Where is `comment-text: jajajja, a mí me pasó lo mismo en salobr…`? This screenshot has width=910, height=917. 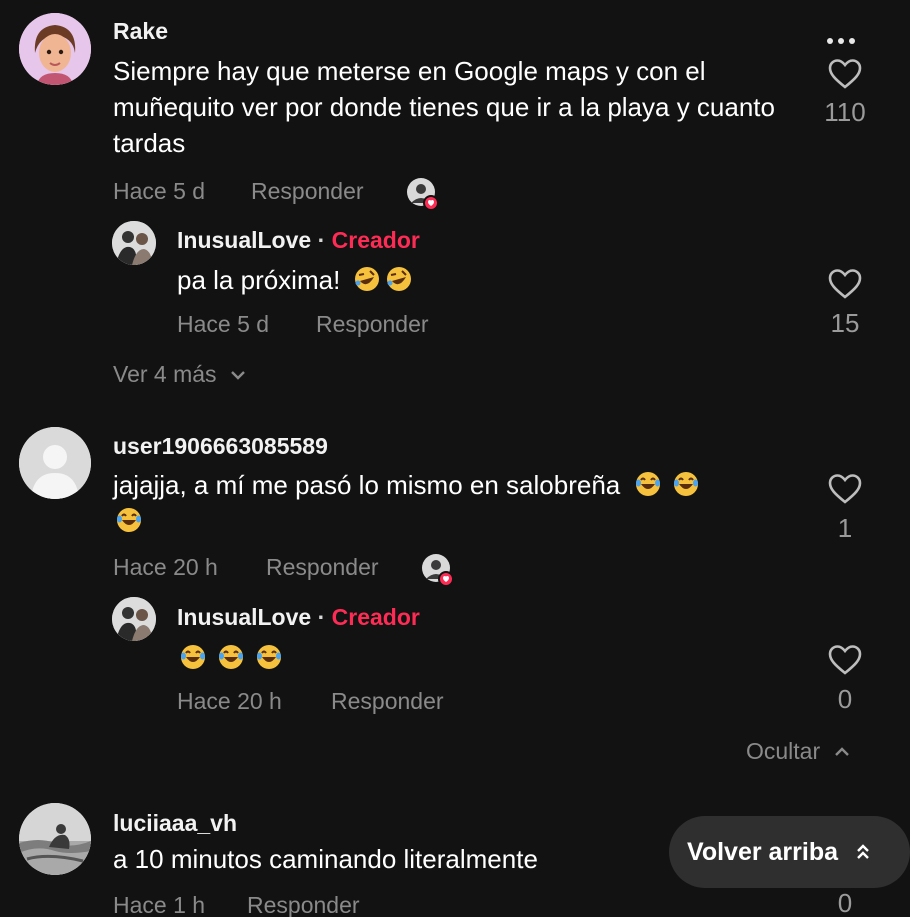 comment-text: jajajja, a mí me pasó lo mismo en salobr… is located at coordinates (458, 503).